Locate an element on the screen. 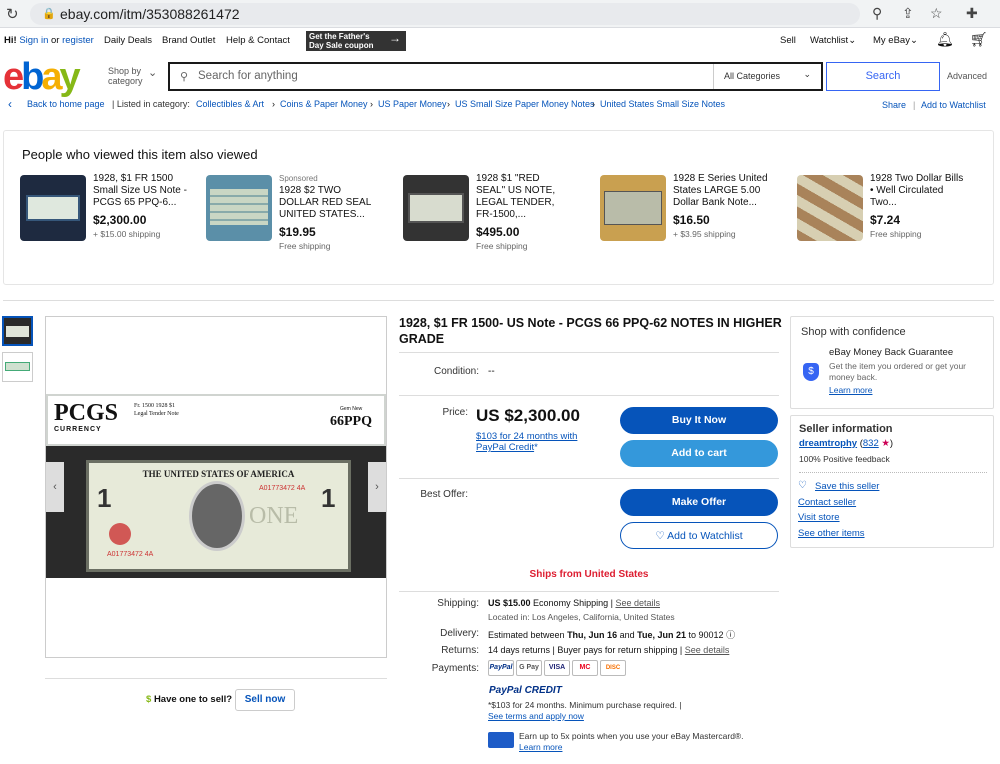  item-price: $16.50 is located at coordinates (691, 220).